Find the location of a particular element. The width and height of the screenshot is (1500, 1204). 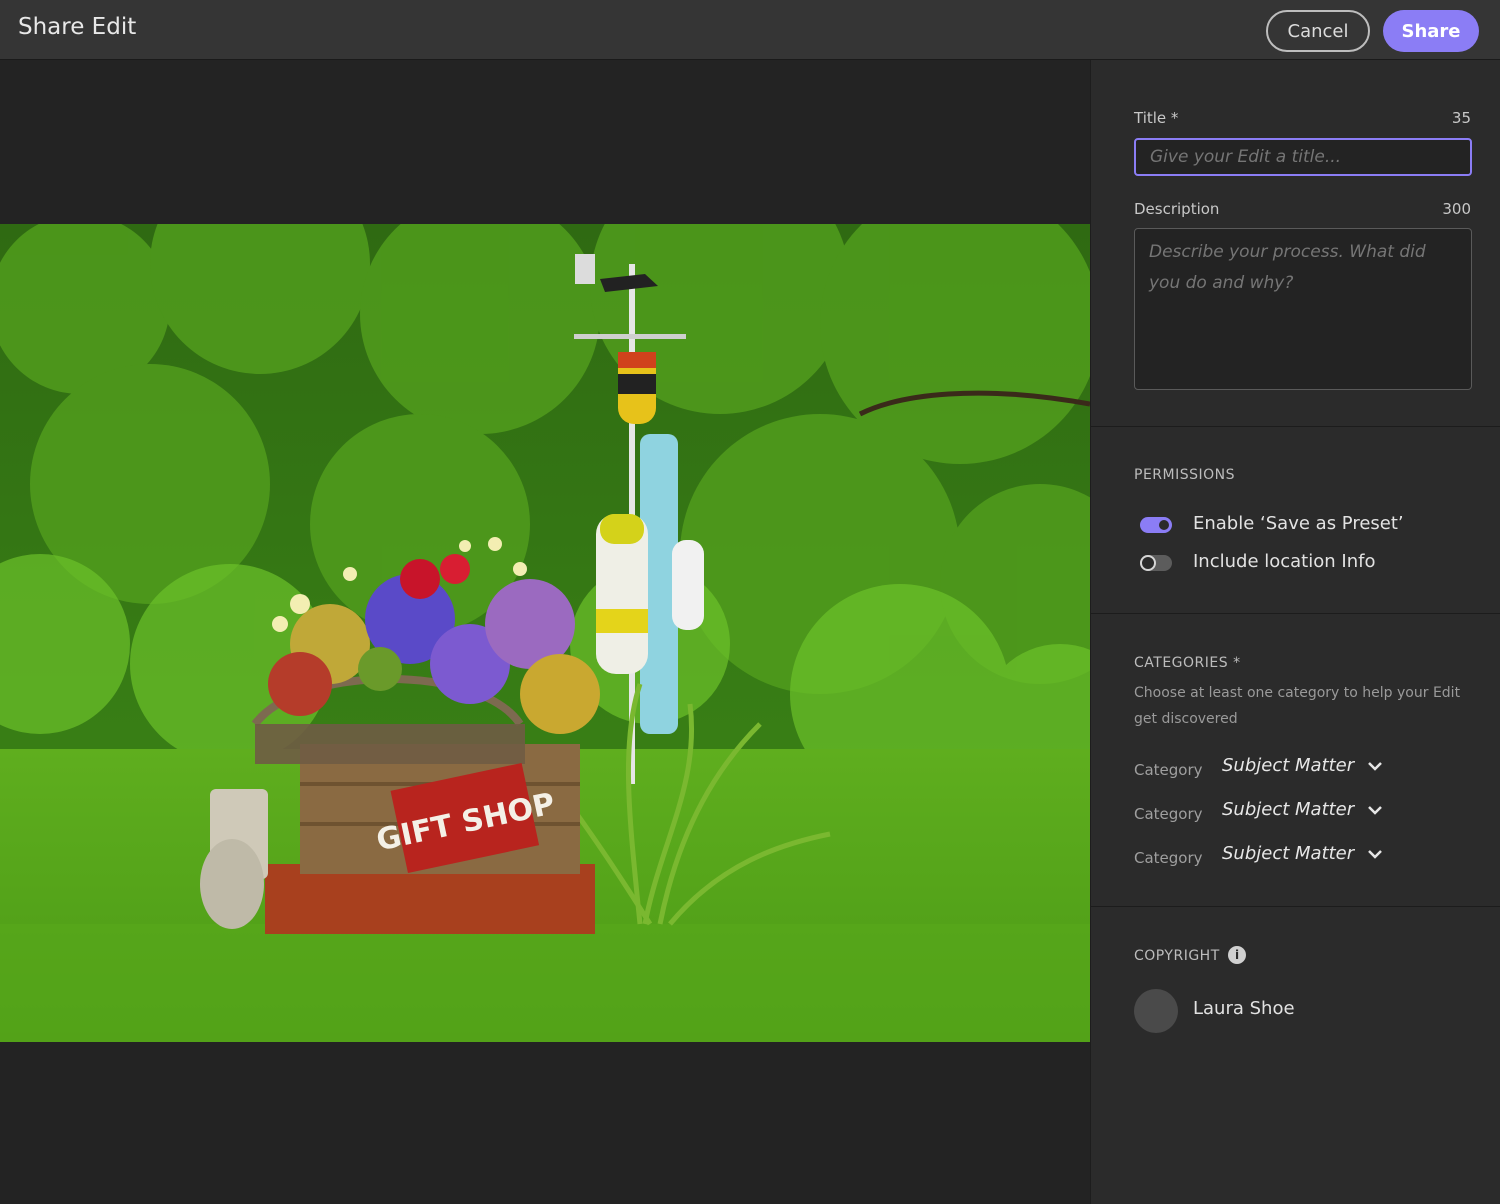

title-label: Title * is located at coordinates (1156, 118).